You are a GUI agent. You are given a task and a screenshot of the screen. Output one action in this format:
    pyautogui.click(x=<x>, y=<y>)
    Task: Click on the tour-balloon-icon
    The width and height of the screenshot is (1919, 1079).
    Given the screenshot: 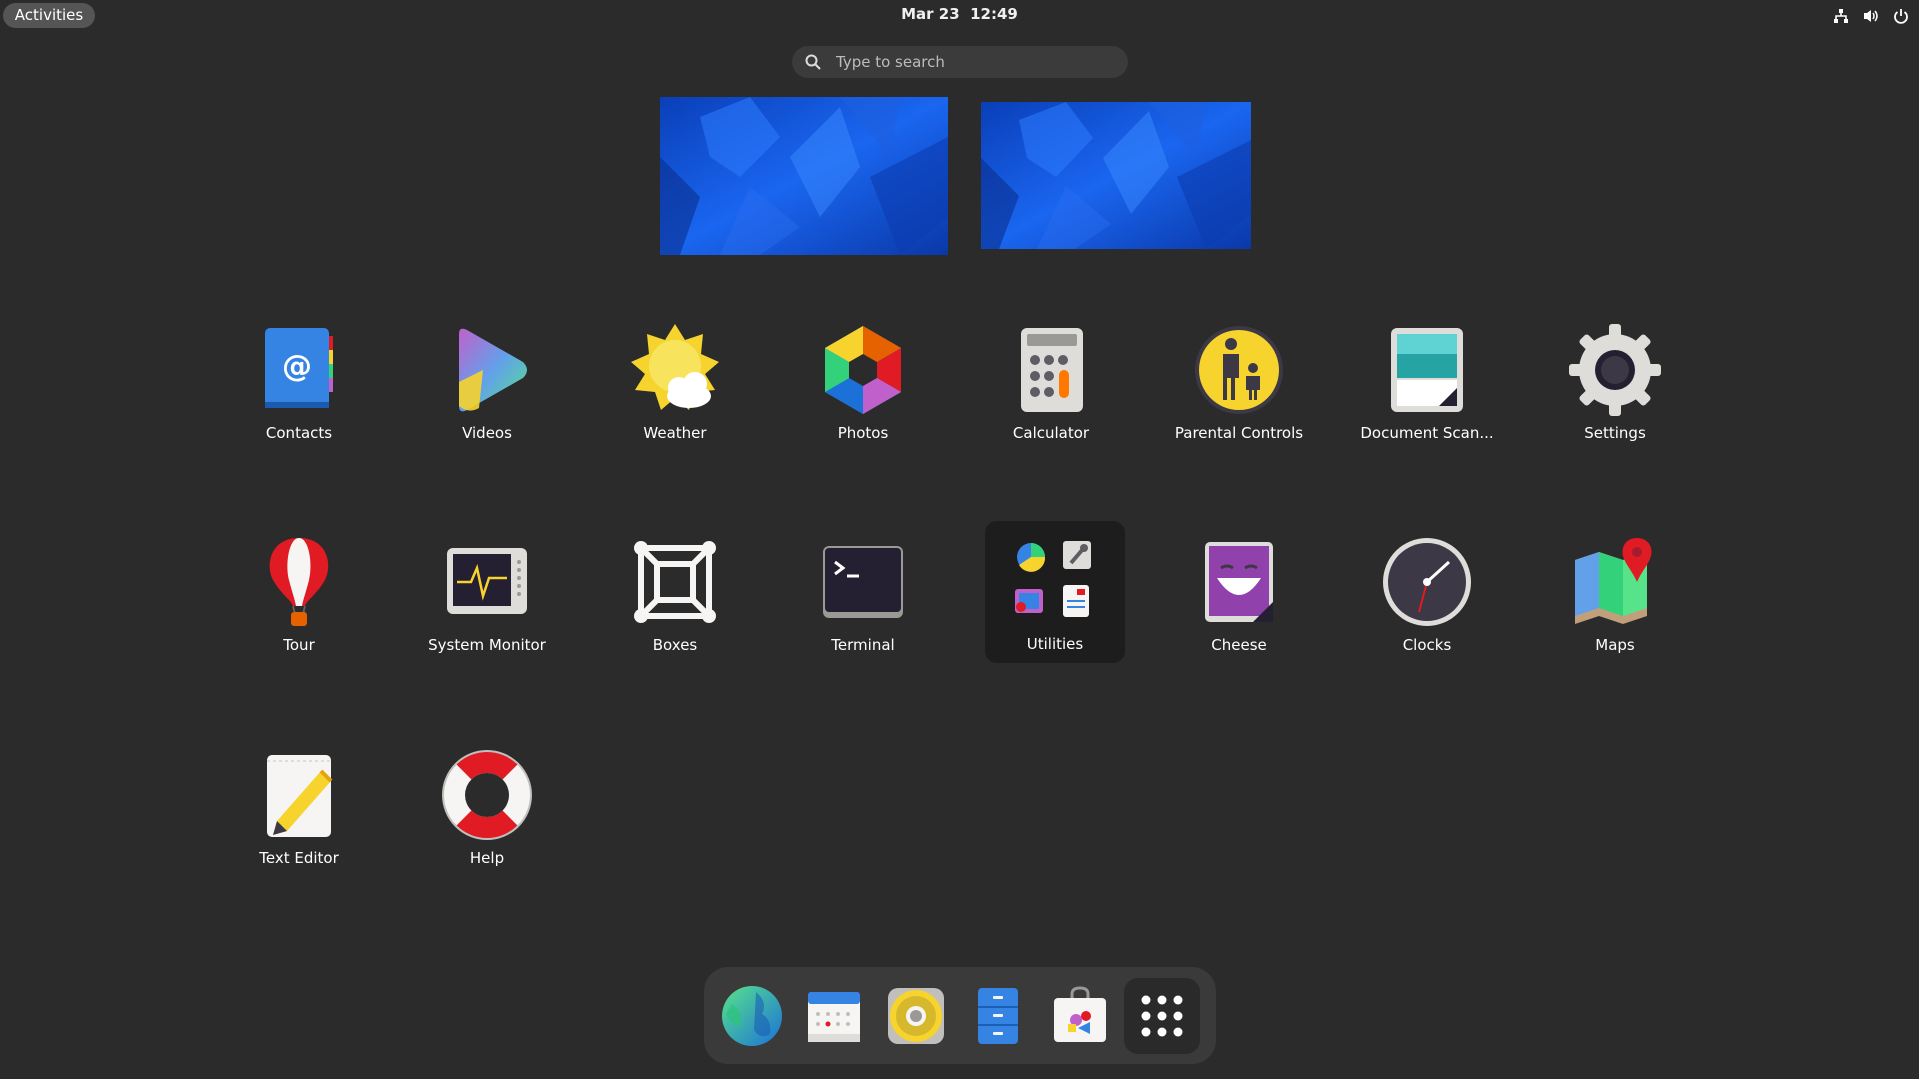 What is the action you would take?
    pyautogui.click(x=299, y=582)
    